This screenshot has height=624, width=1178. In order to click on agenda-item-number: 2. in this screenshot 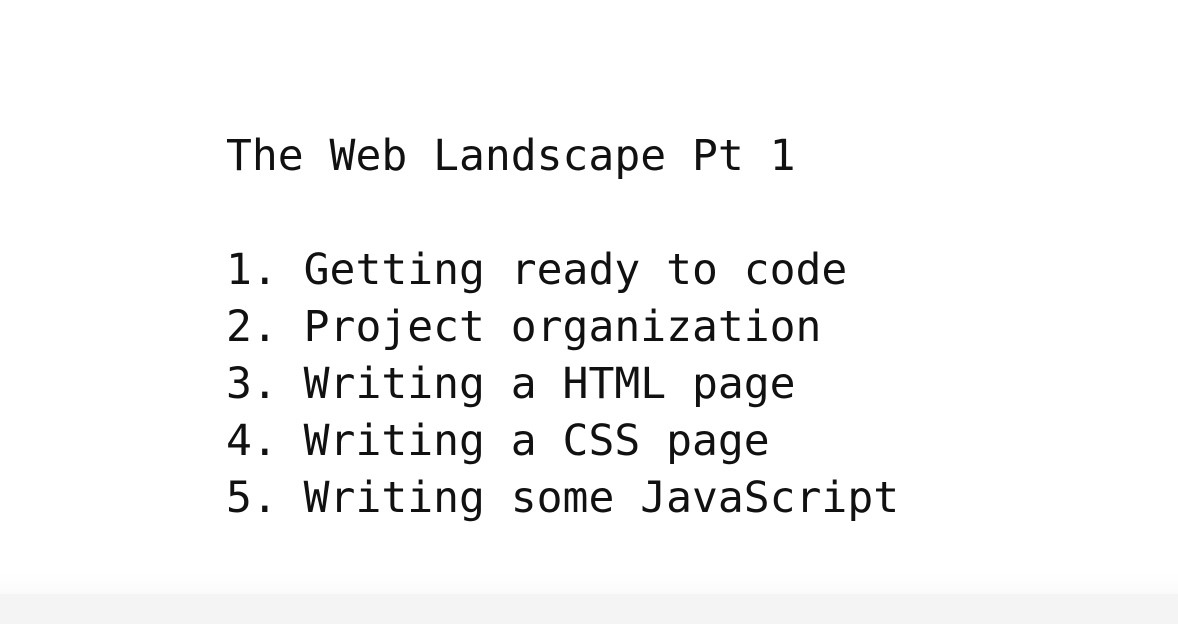, I will do `click(252, 327)`.